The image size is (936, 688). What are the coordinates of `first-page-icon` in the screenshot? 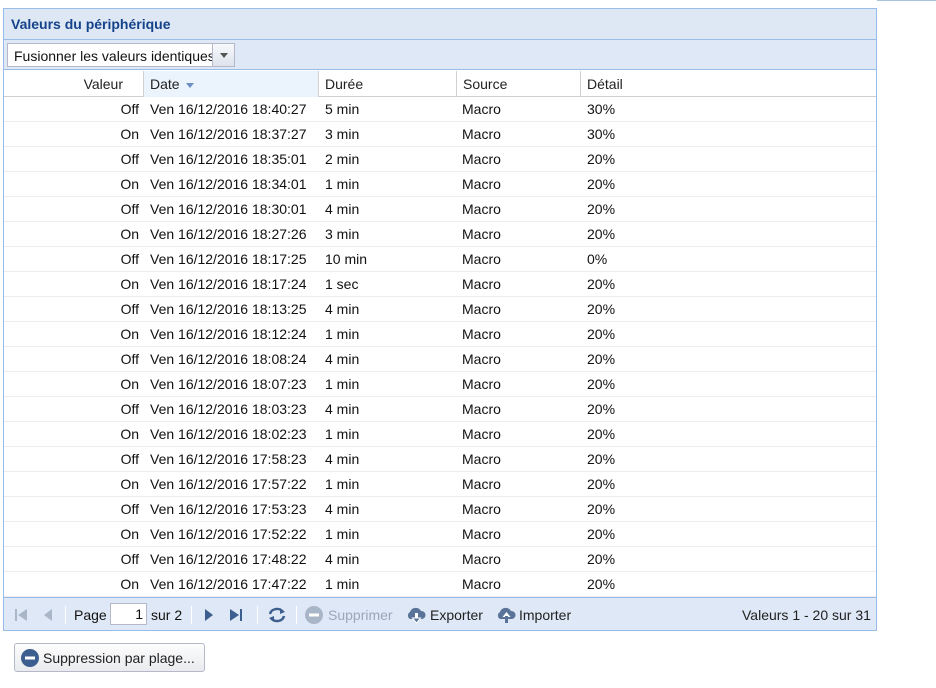 It's located at (21, 614).